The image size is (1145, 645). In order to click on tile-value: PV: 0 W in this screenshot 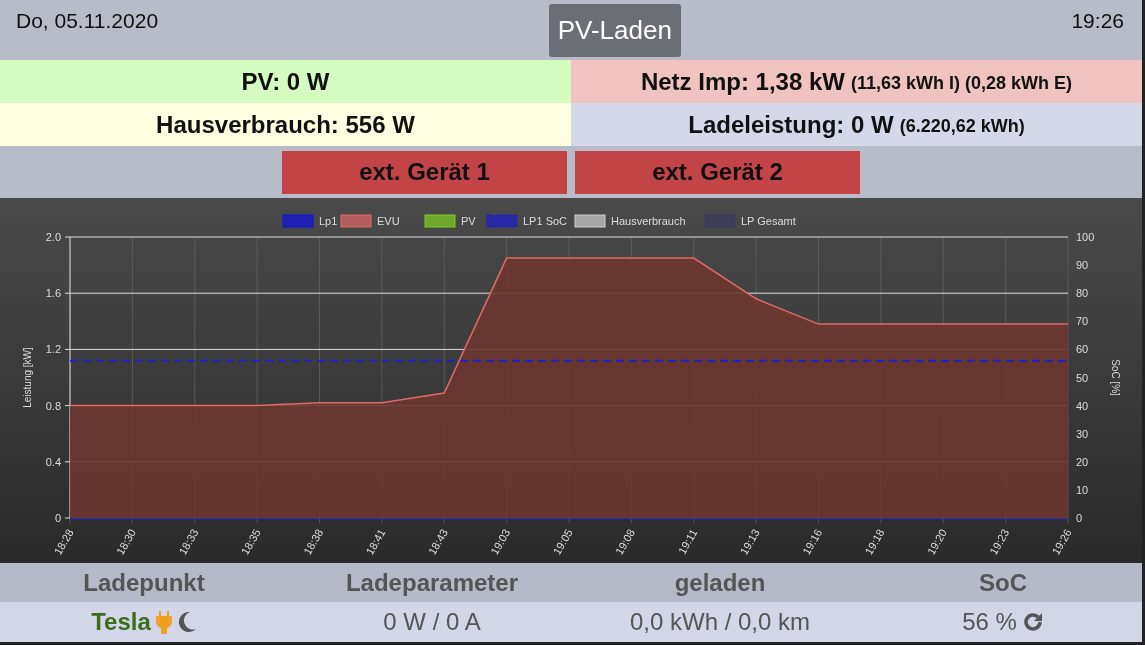, I will do `click(285, 81)`.